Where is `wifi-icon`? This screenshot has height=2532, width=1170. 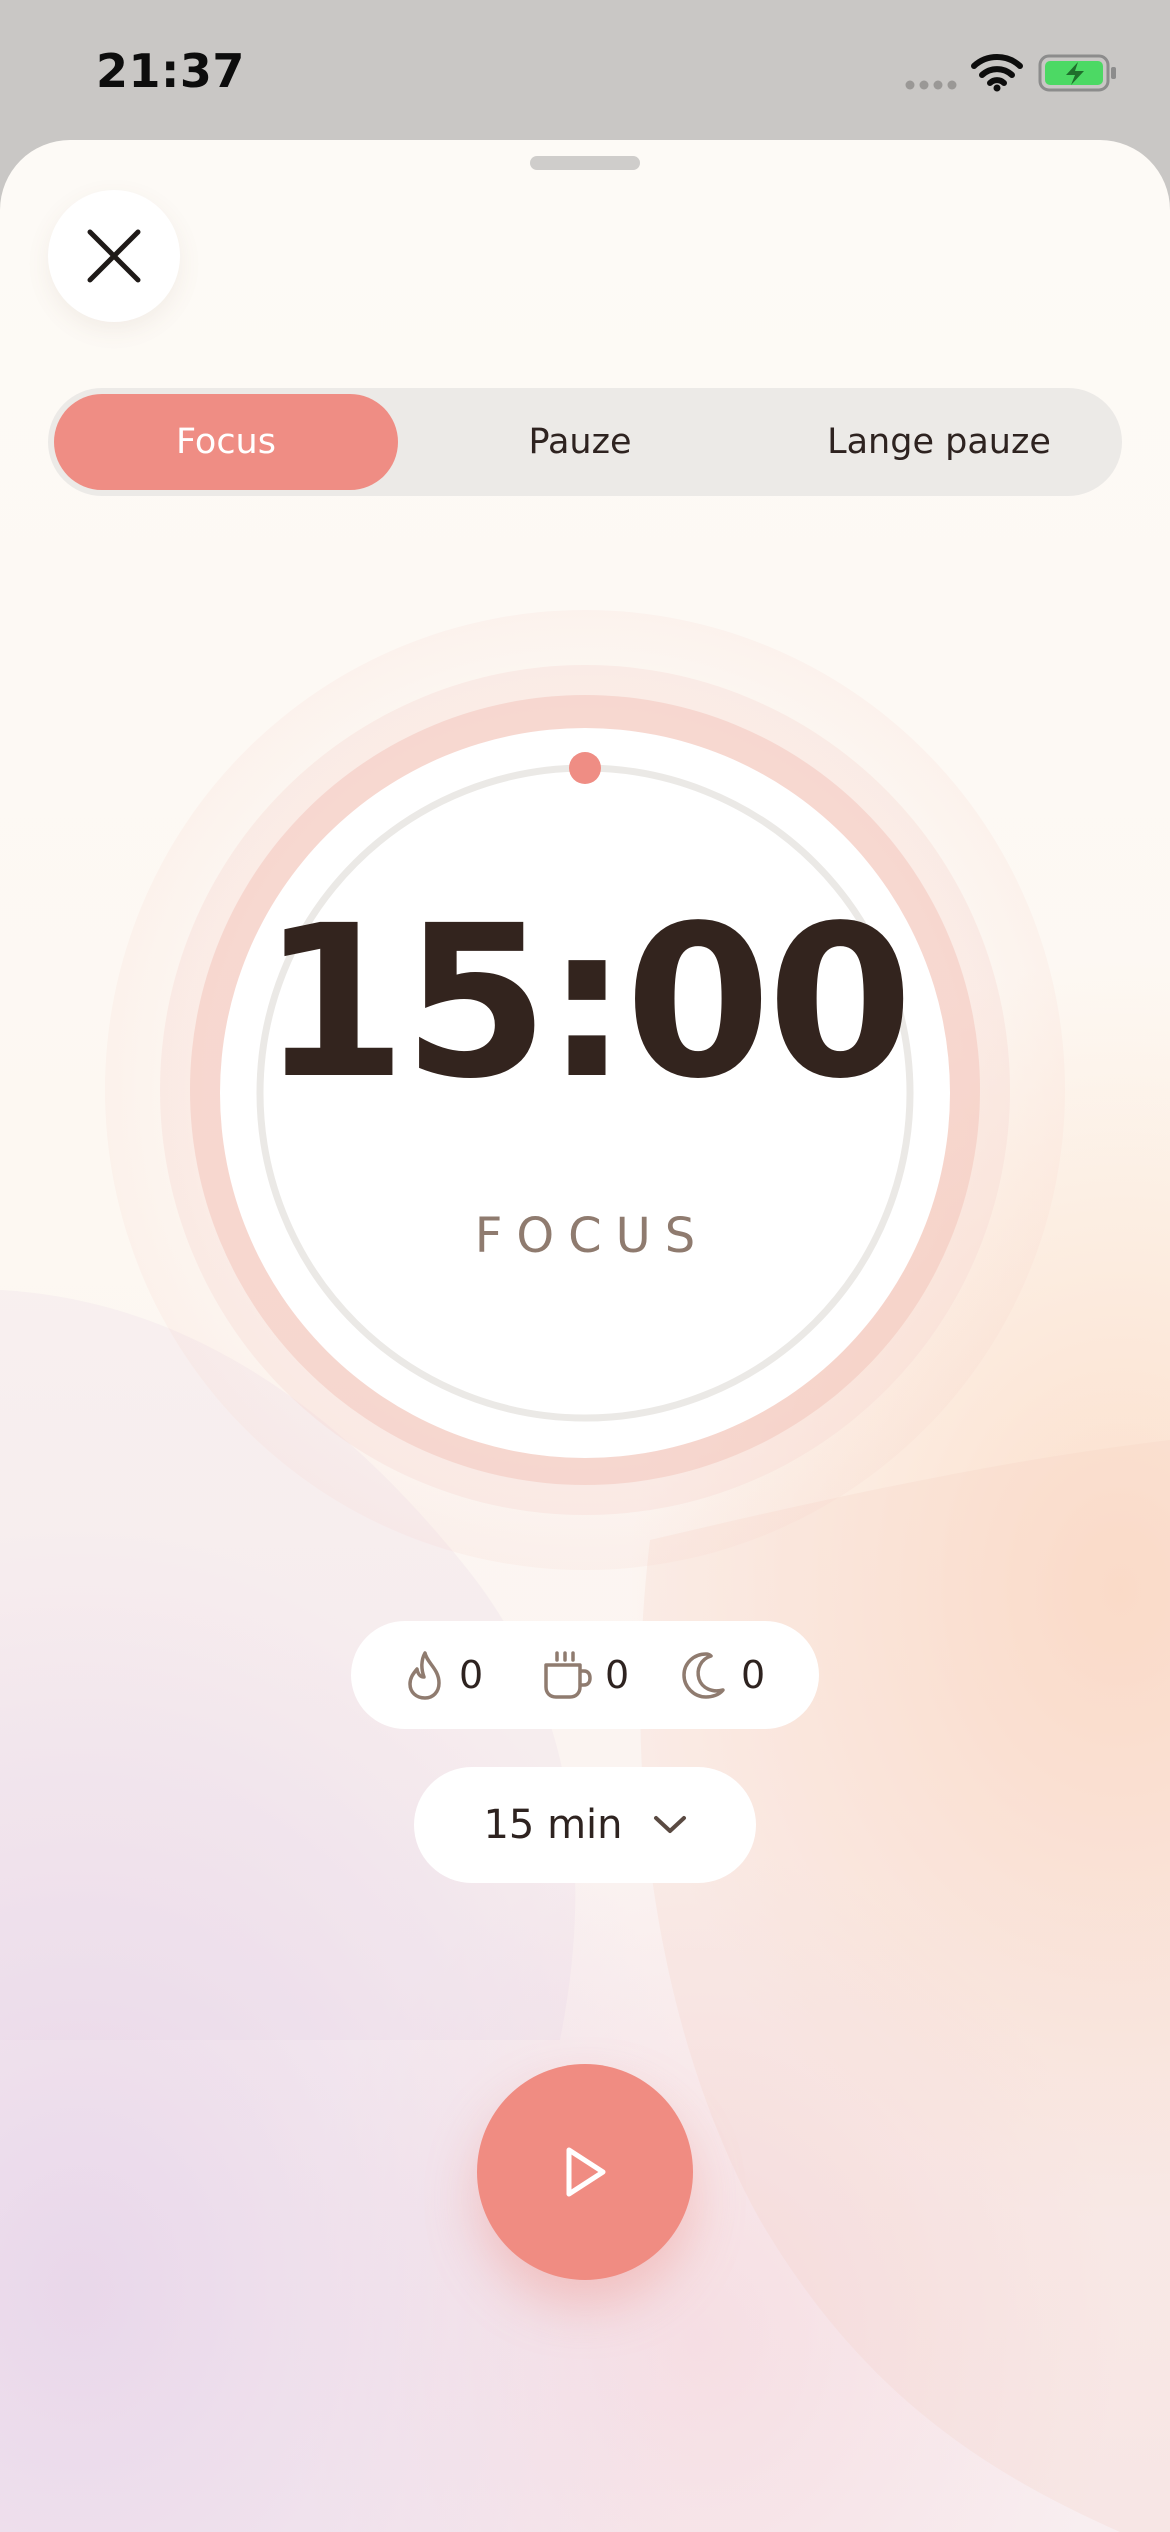 wifi-icon is located at coordinates (997, 73).